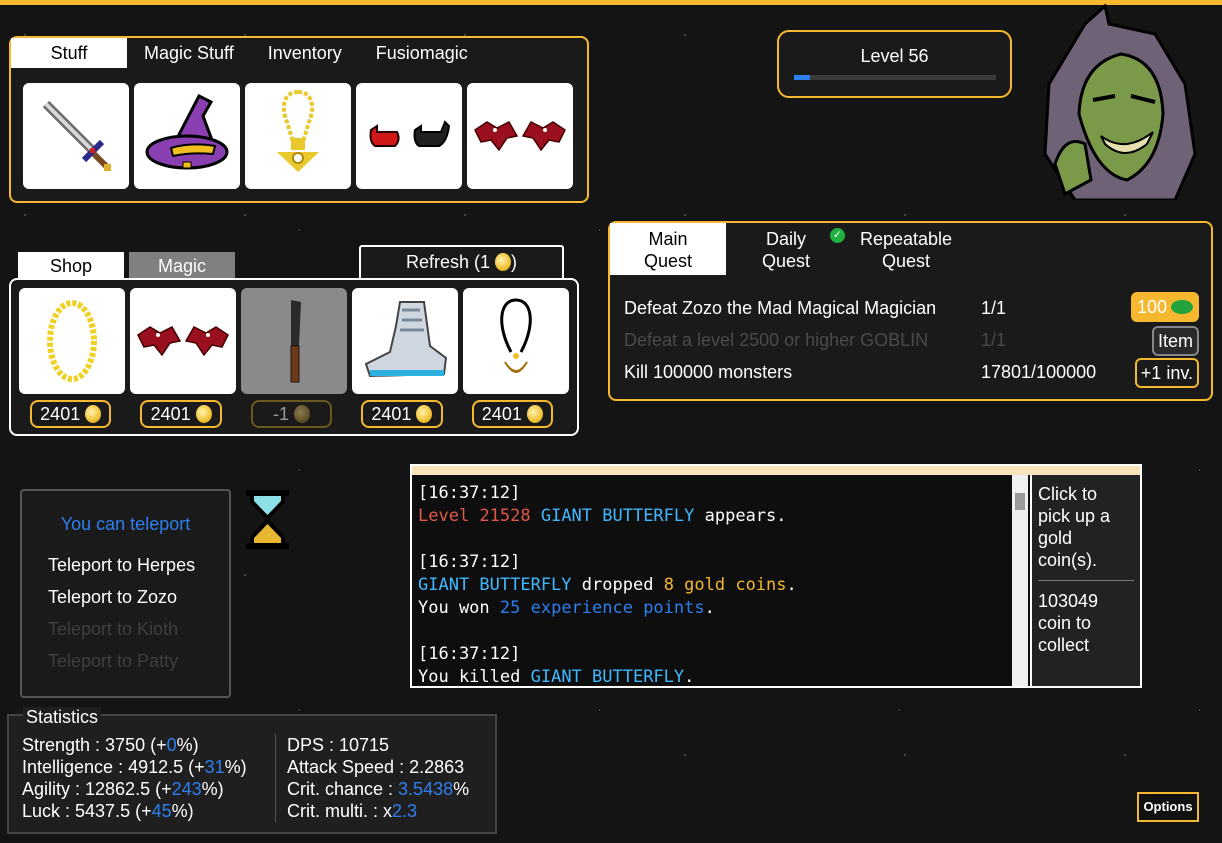 The width and height of the screenshot is (1222, 843). Describe the element at coordinates (1164, 307) in the screenshot. I see `claim-reward-button: 100` at that location.